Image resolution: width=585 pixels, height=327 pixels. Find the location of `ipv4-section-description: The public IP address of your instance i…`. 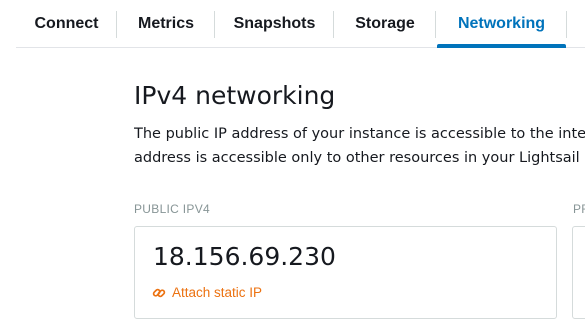

ipv4-section-description: The public IP address of your instance i… is located at coordinates (359, 146).